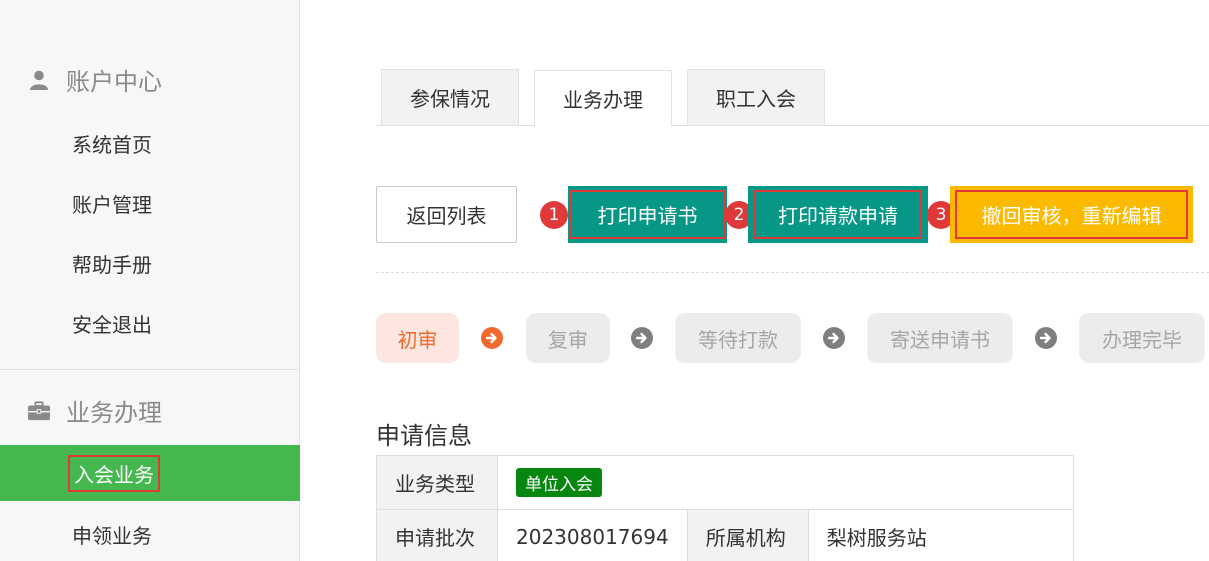  Describe the element at coordinates (424, 436) in the screenshot. I see `application-info-title: 申请信息` at that location.